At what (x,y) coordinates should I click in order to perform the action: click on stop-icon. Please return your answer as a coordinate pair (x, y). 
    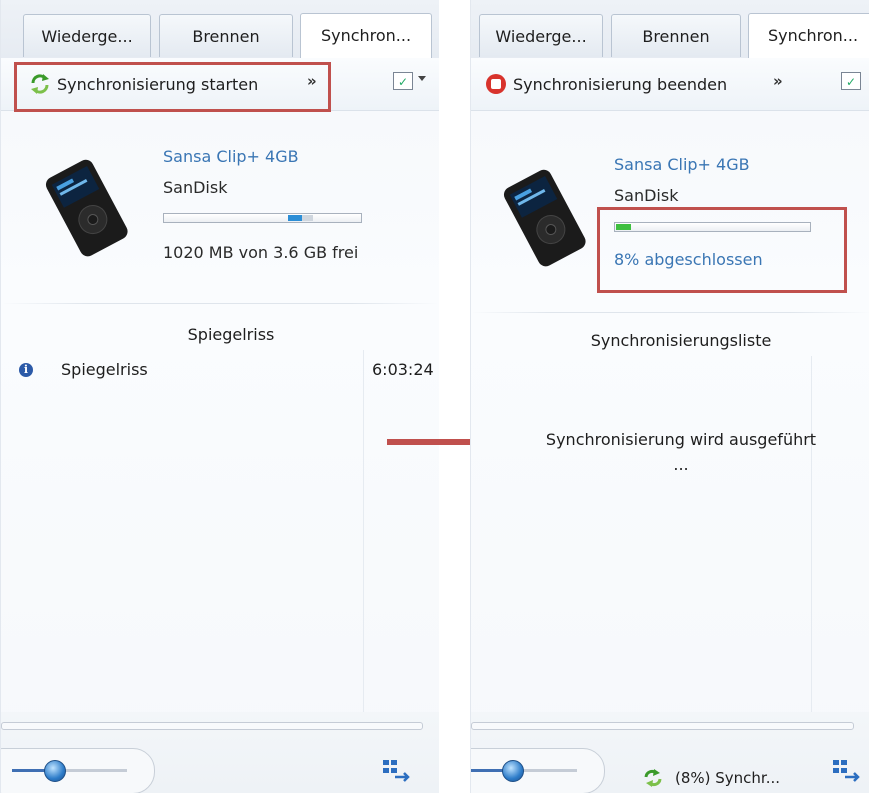
    Looking at the image, I should click on (496, 84).